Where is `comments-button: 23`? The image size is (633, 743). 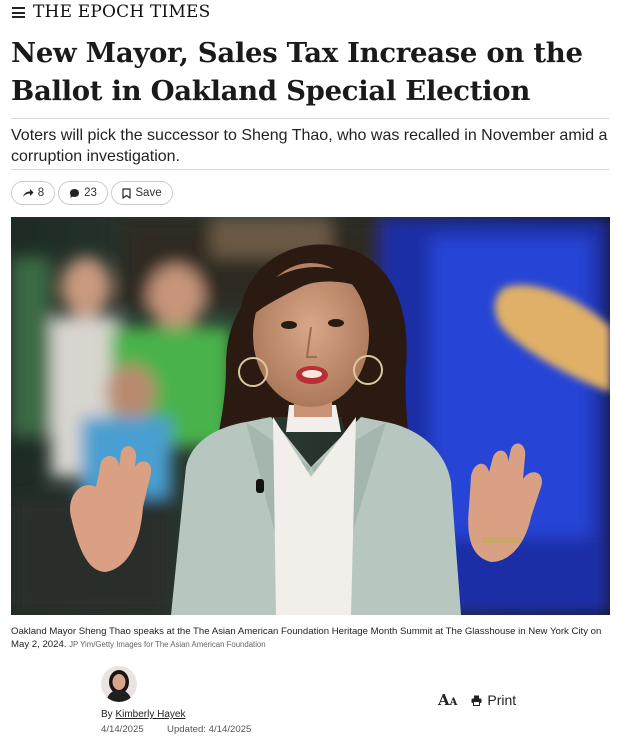 comments-button: 23 is located at coordinates (83, 193).